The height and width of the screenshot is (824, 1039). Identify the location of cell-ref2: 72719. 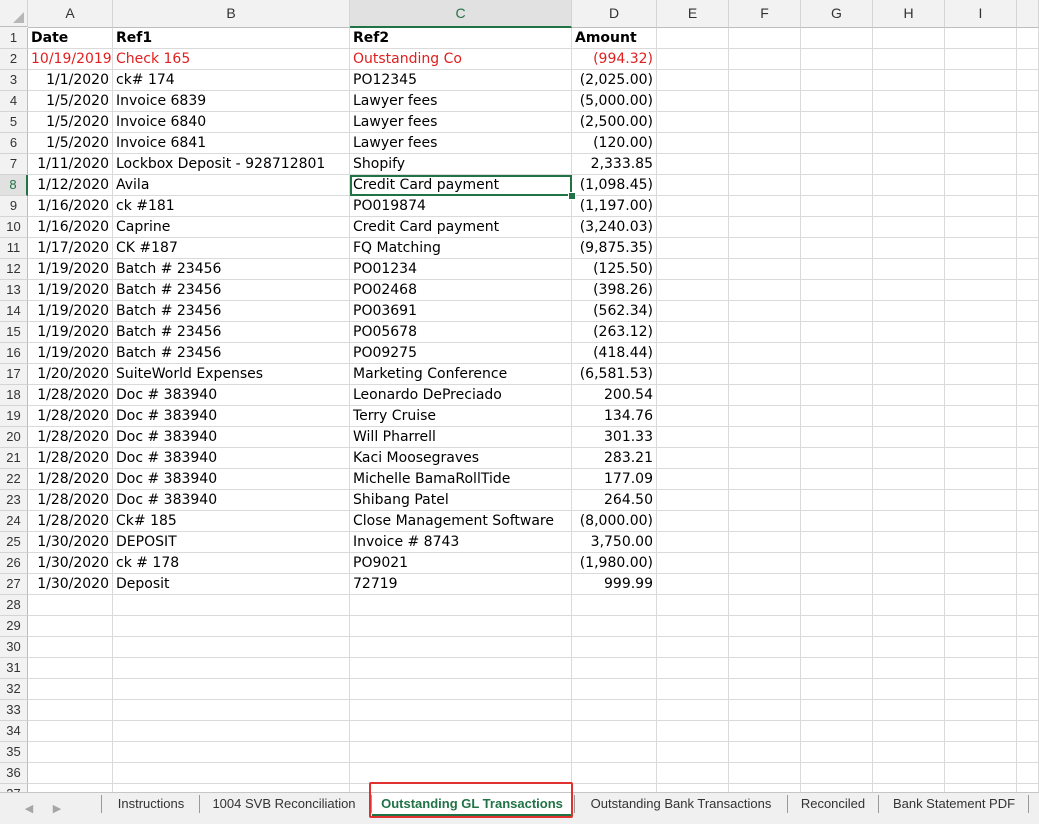
(461, 584).